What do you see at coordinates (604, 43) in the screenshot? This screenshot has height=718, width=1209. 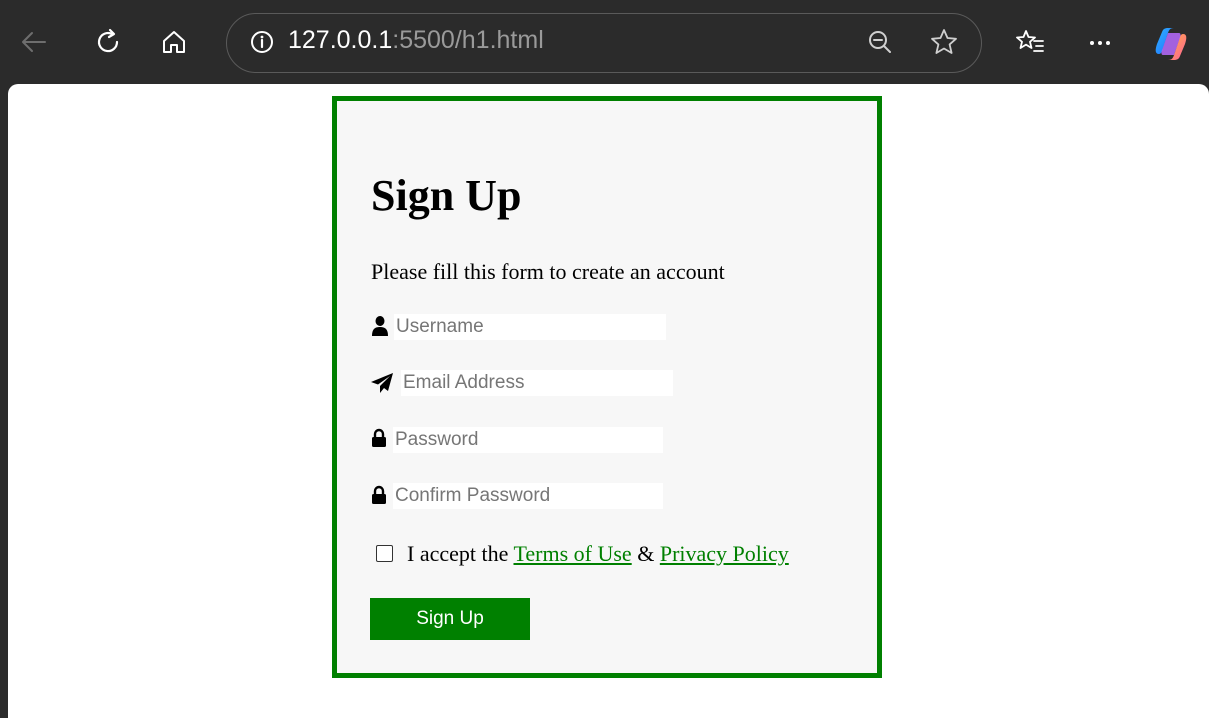 I see `browser-toolbar: 127.0.0.1:5500/h1.html` at bounding box center [604, 43].